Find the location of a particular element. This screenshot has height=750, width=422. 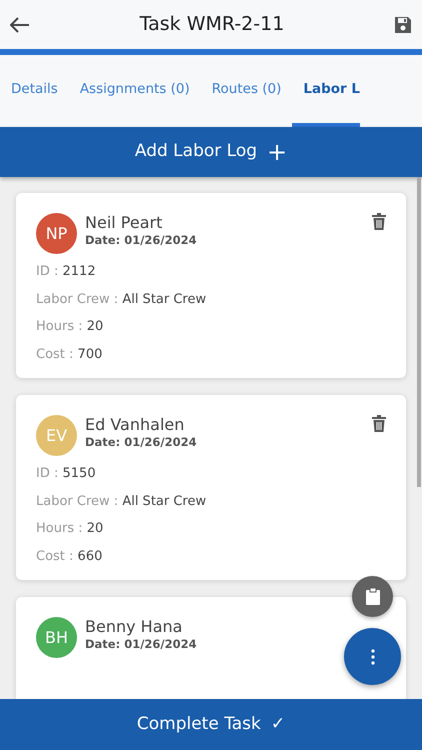

add-labor-log-button: Add Labor Log + is located at coordinates (211, 152).